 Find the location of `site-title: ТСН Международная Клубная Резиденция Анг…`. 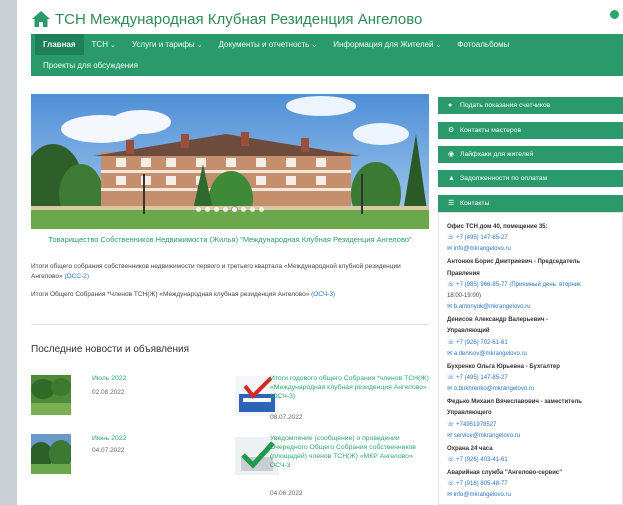

site-title: ТСН Международная Клубная Резиденция Анг… is located at coordinates (238, 19).